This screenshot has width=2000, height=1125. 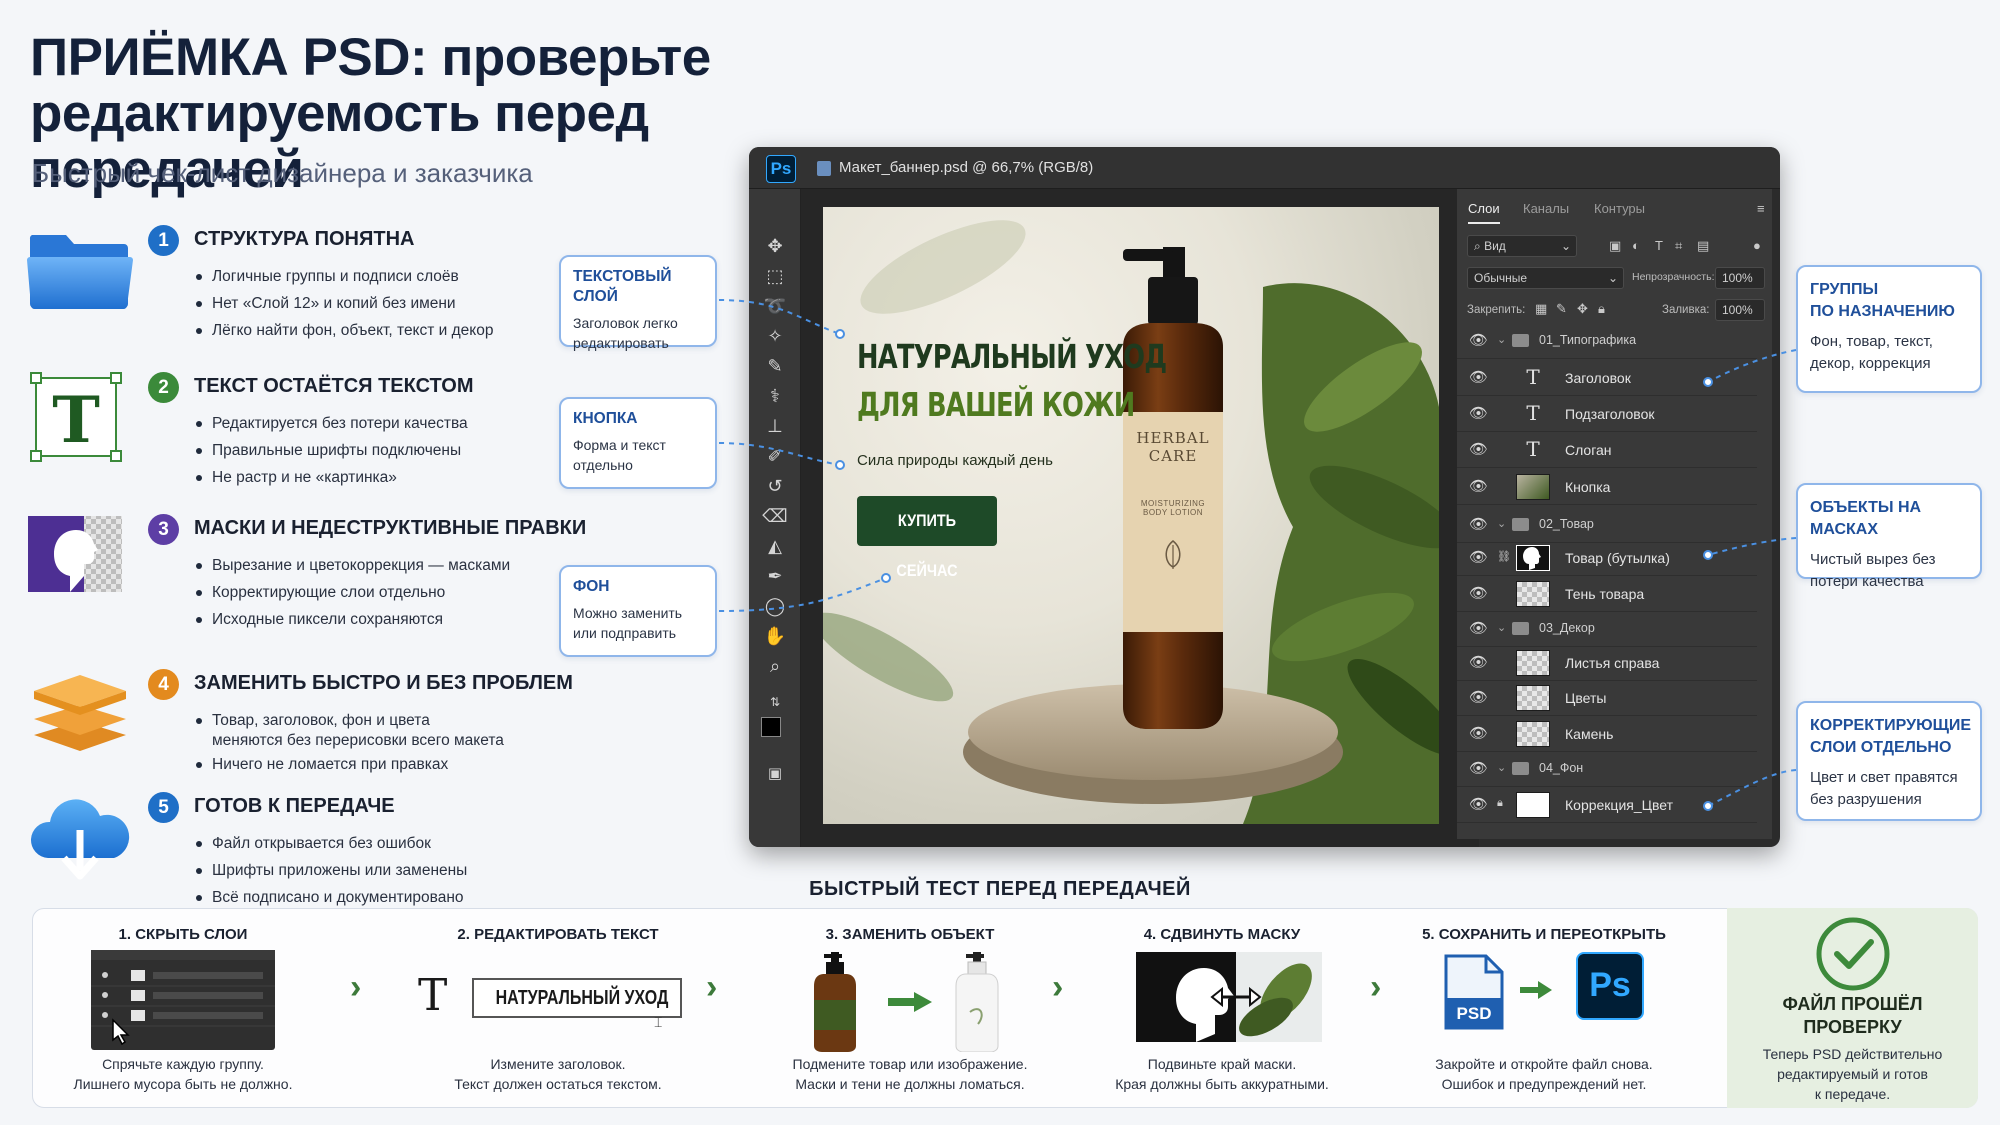 What do you see at coordinates (619, 455) in the screenshot?
I see `callout-body: Форма и текст отдельно` at bounding box center [619, 455].